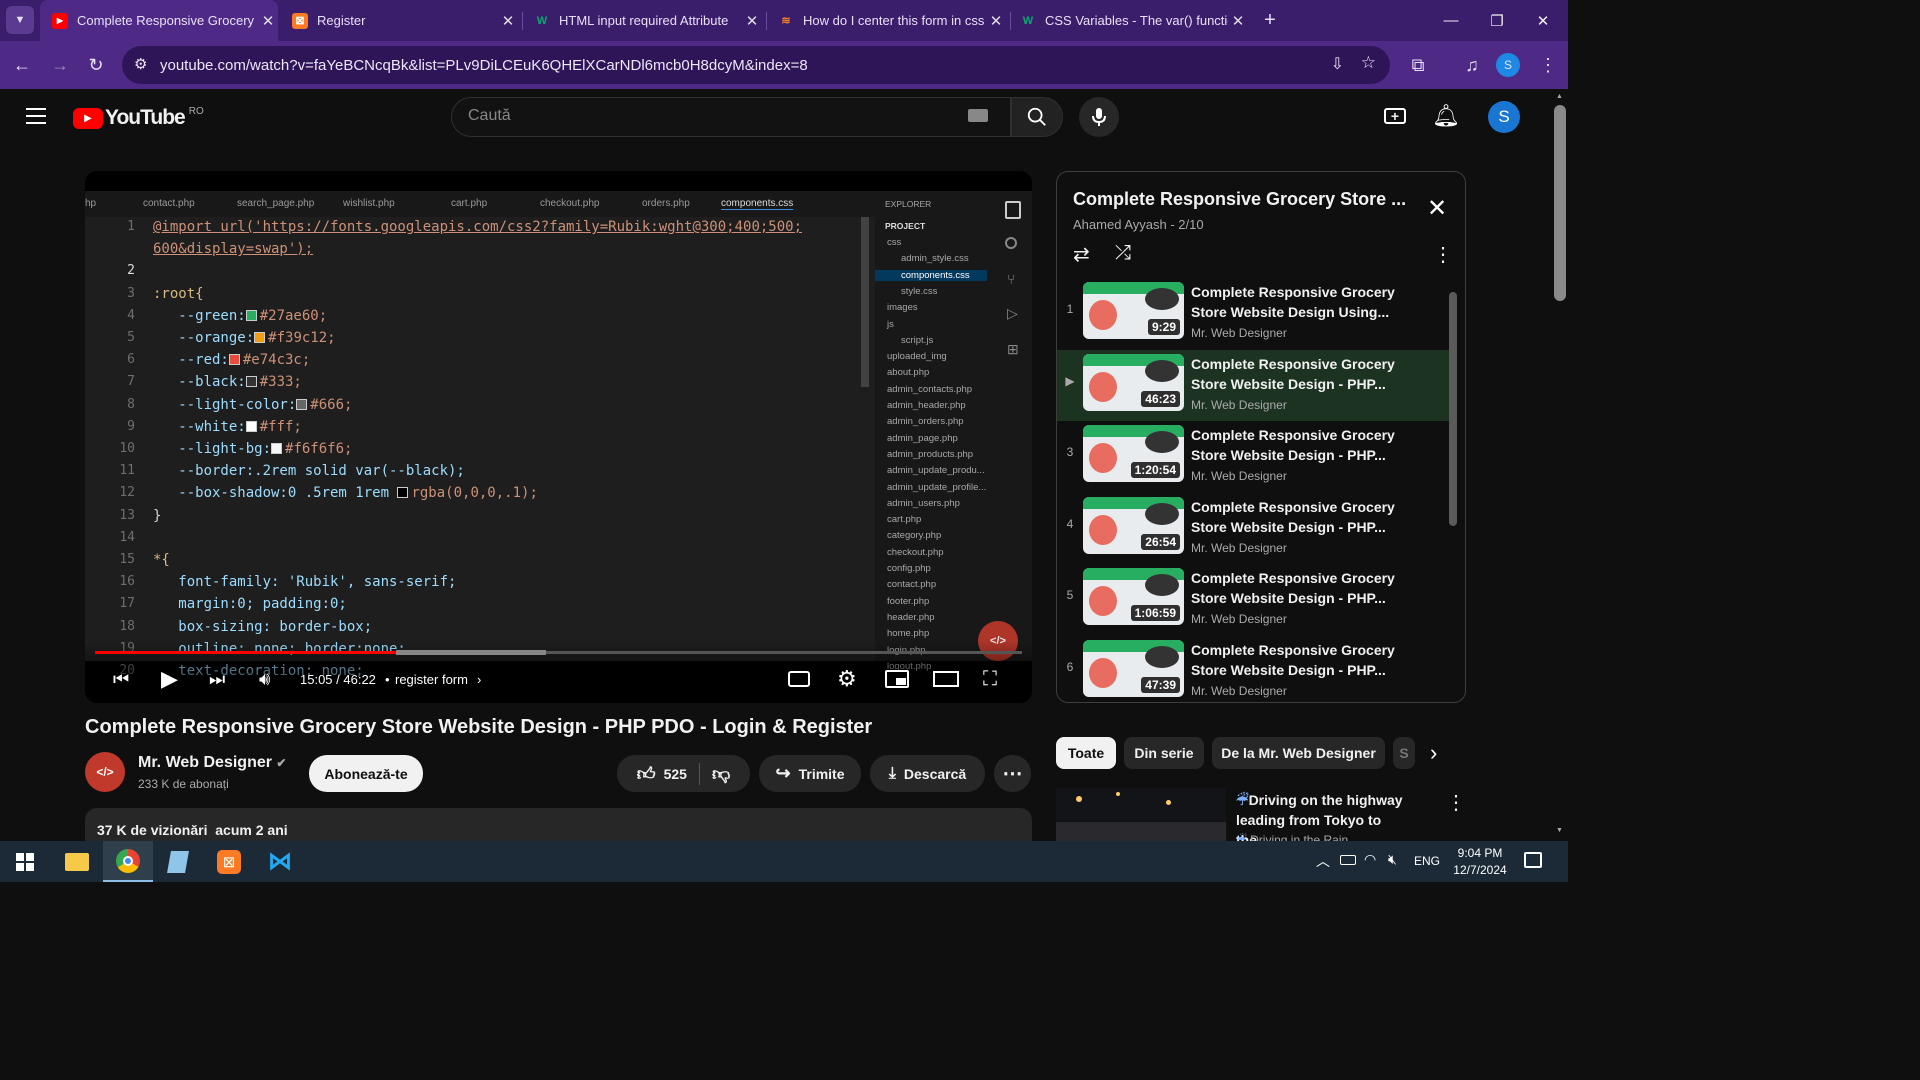  What do you see at coordinates (1497, 20) in the screenshot?
I see `restore-button: ❐` at bounding box center [1497, 20].